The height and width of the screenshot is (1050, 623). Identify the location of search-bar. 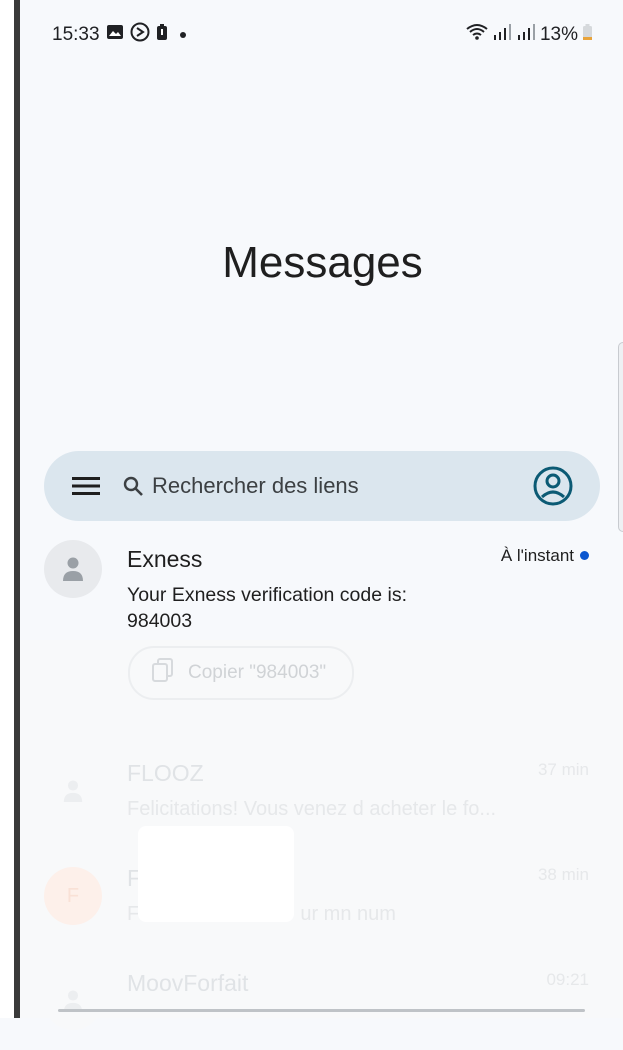
(322, 486).